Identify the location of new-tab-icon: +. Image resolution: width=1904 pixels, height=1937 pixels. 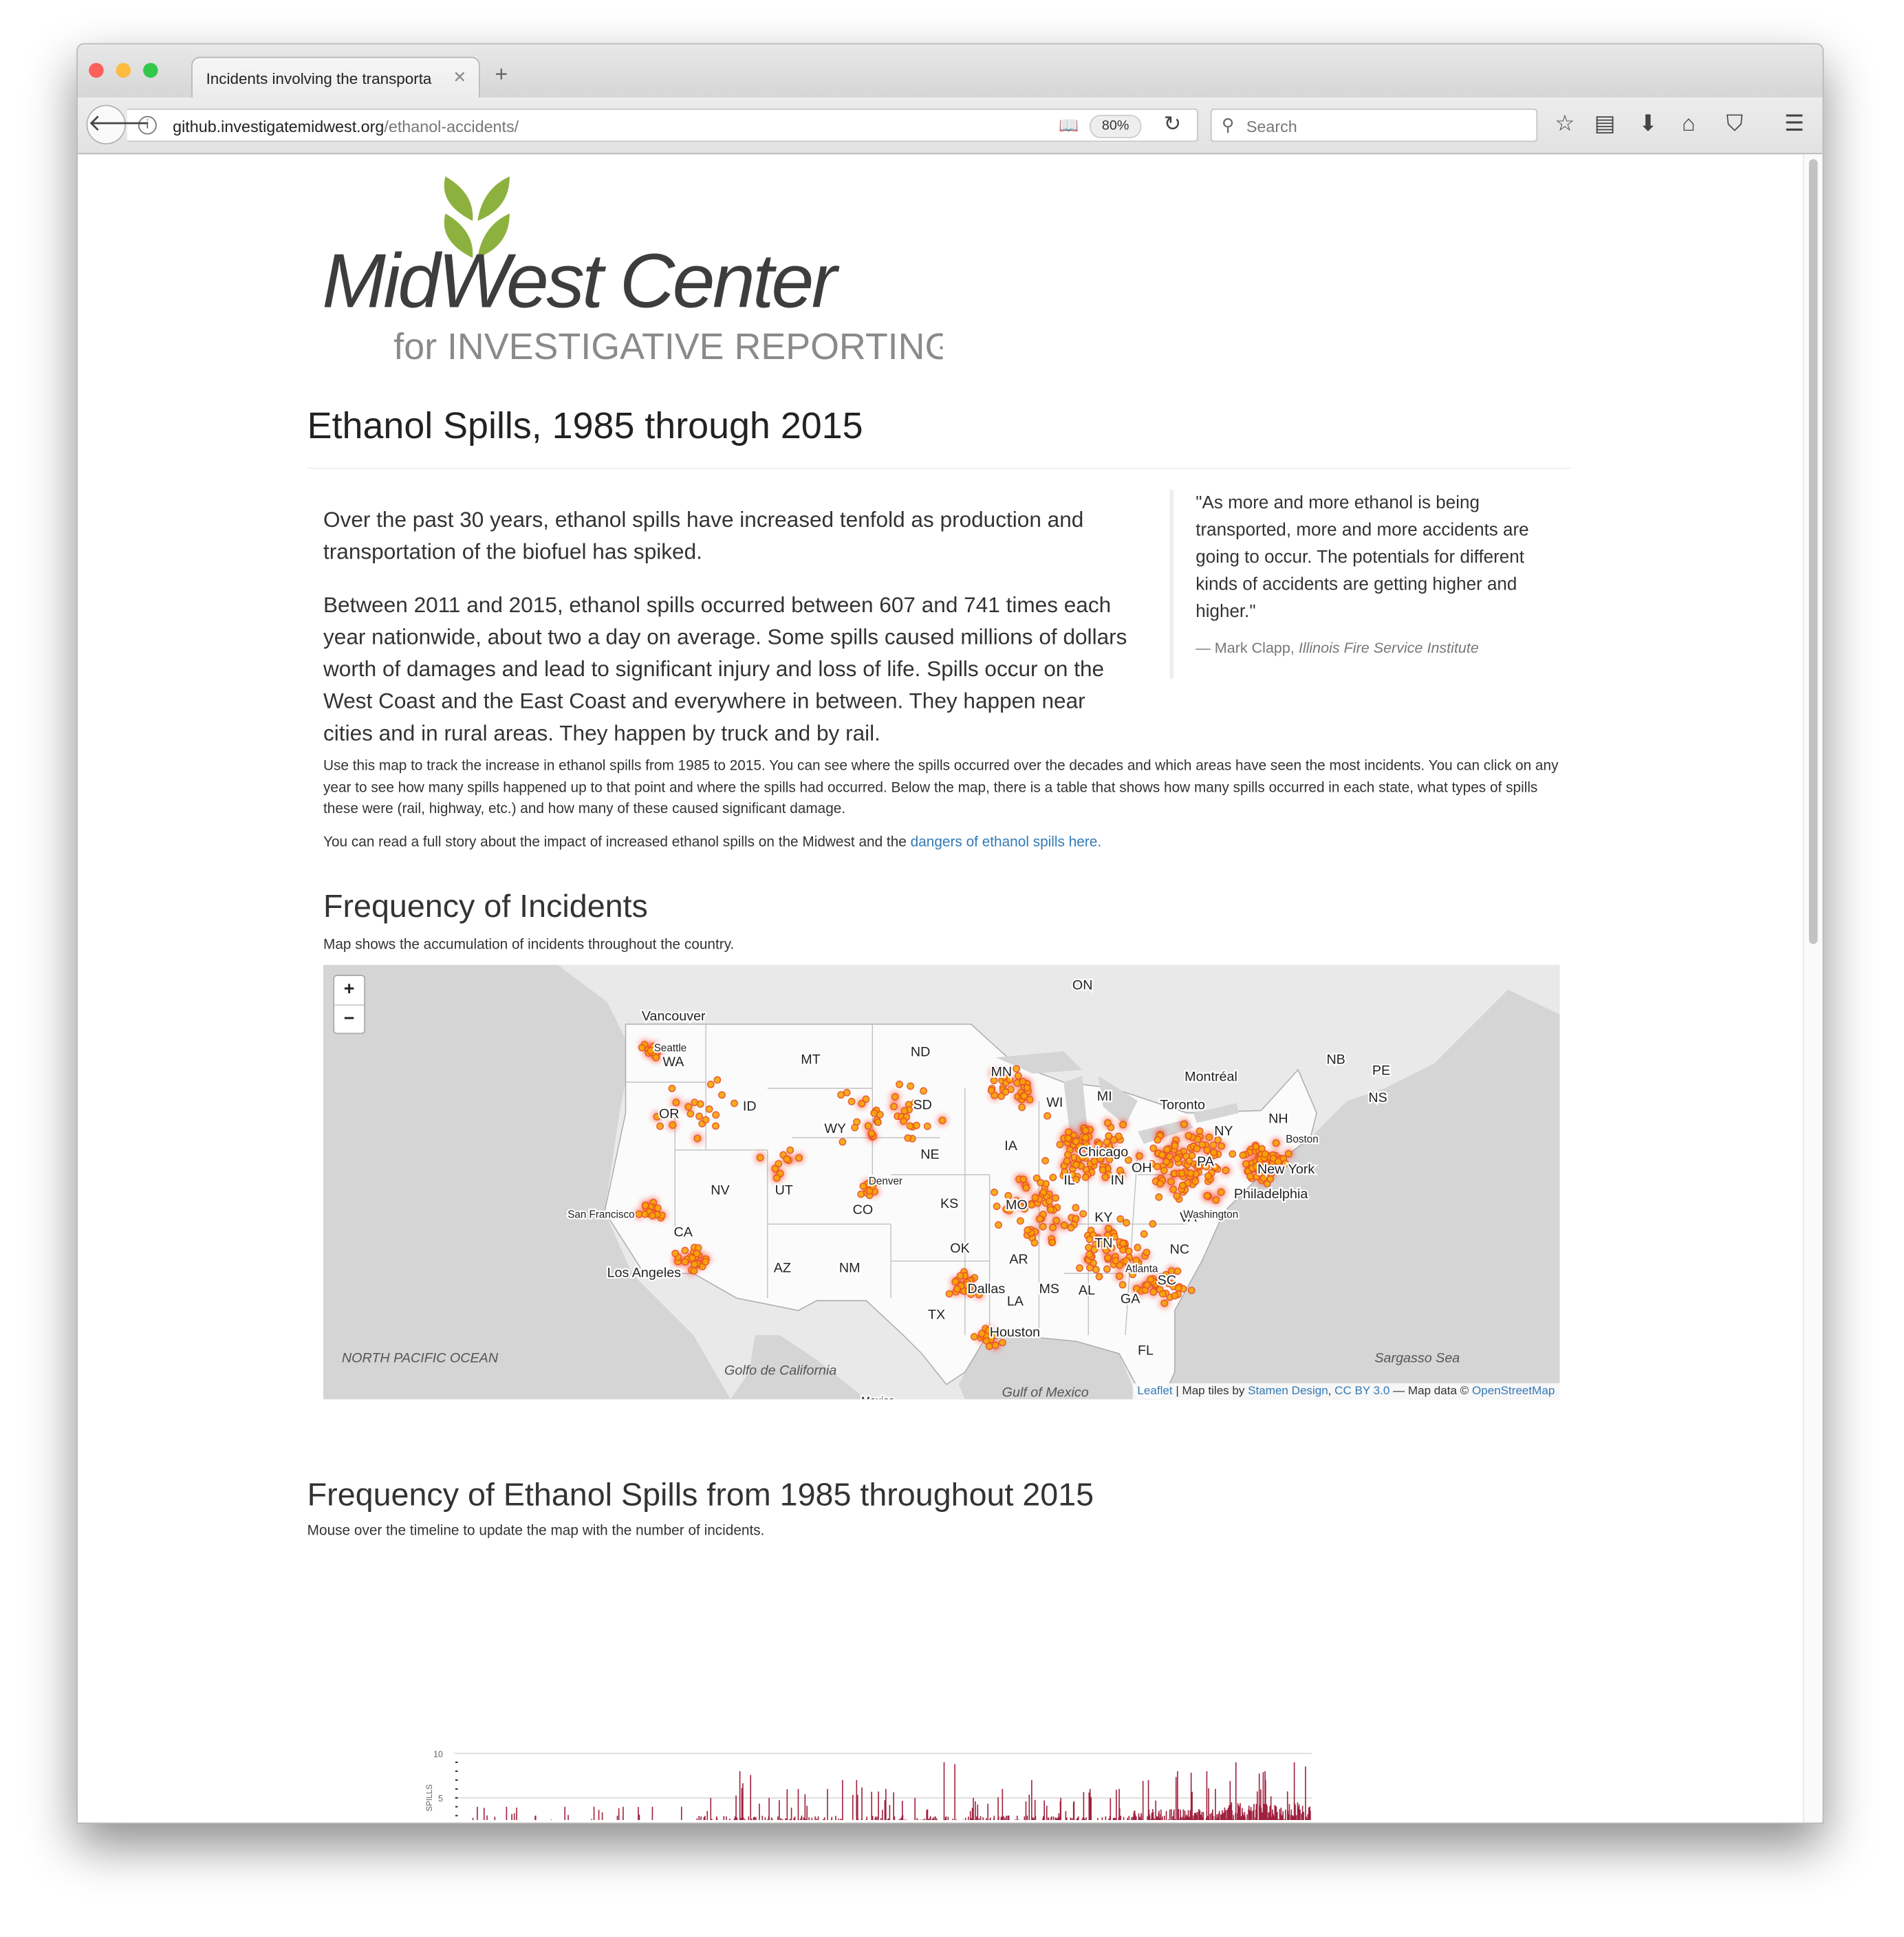
(501, 75).